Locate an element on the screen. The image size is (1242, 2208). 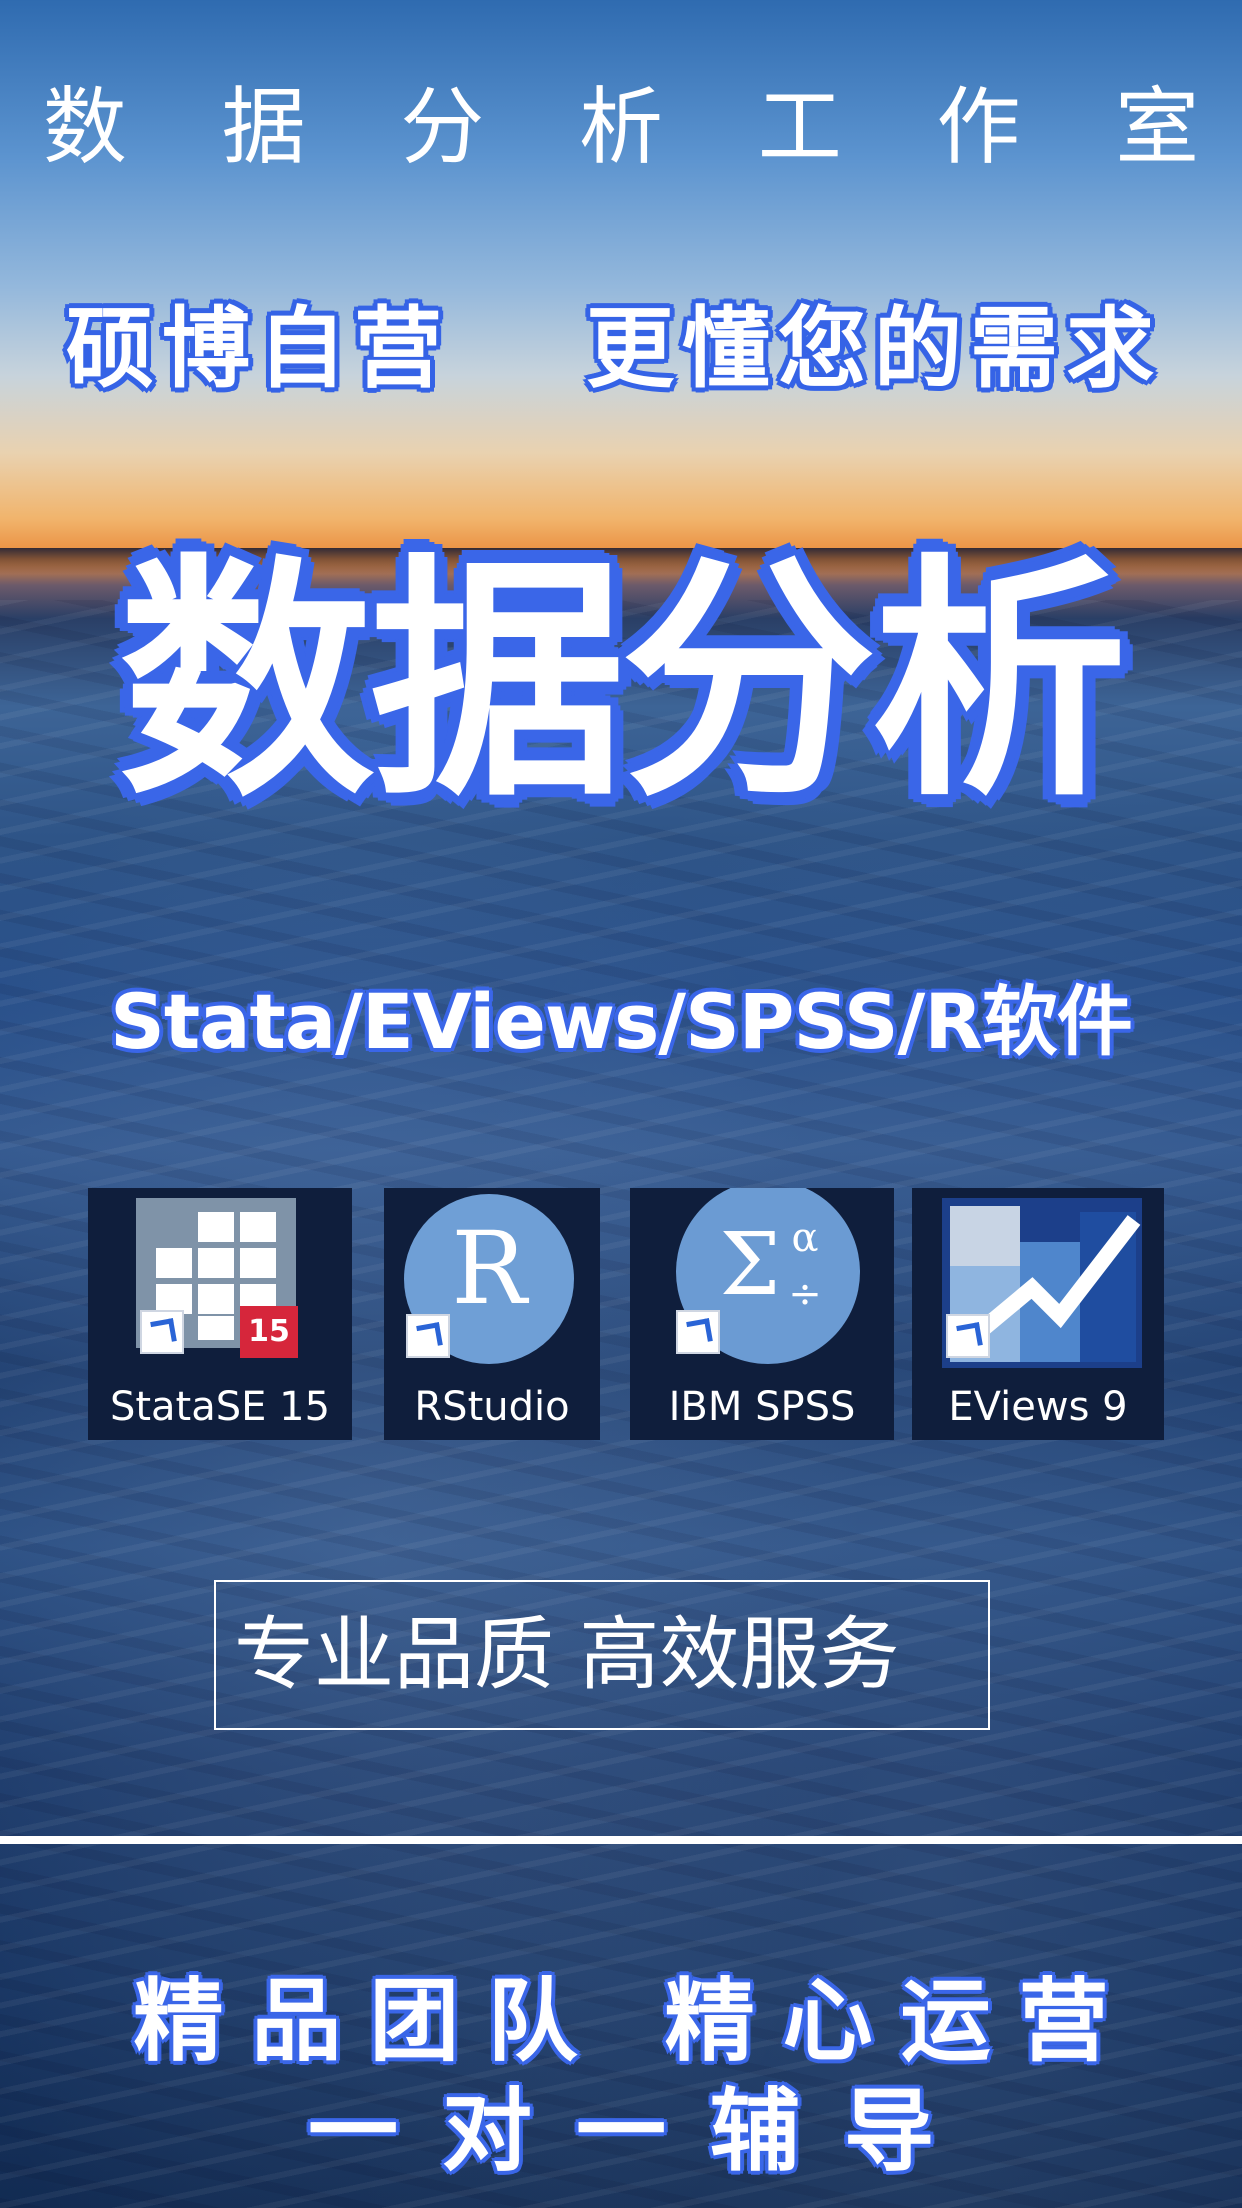
eviews-shortcut: EViews 9 is located at coordinates (1038, 1314).